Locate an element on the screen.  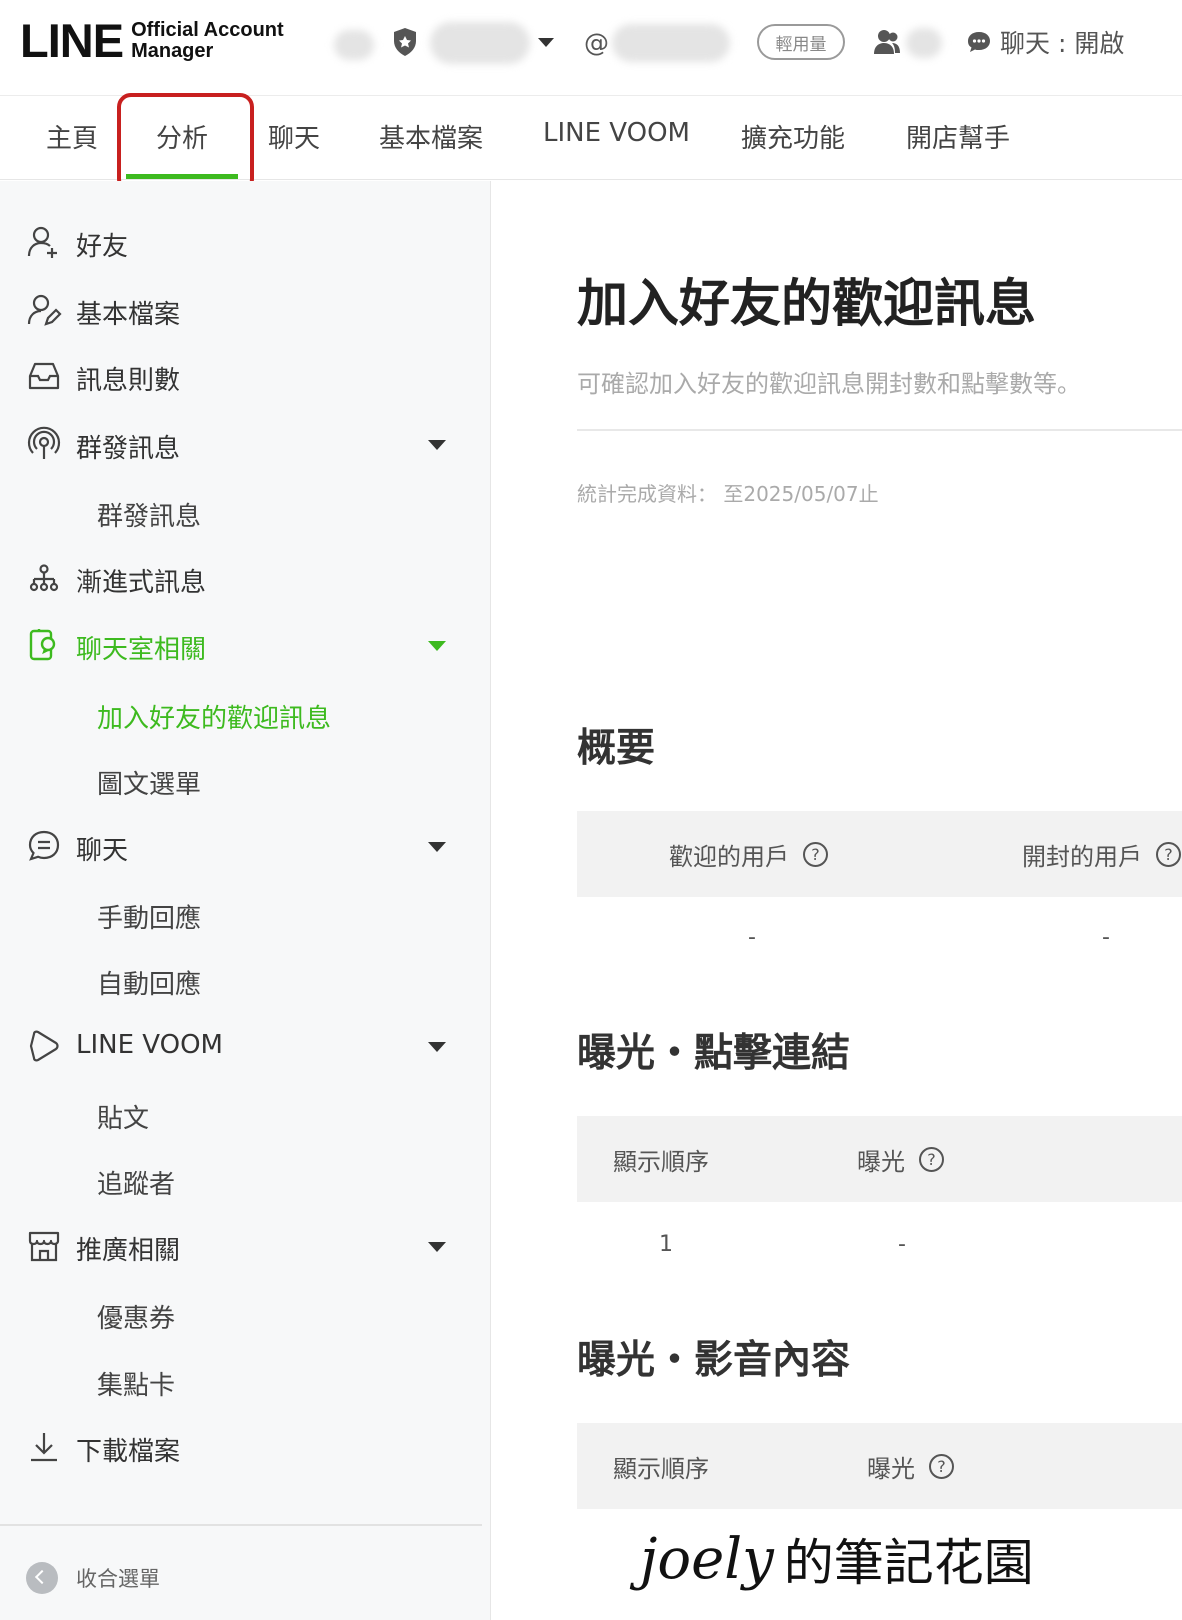
overview-table-header: 歡迎的用戶 ? 開封的用戶 ? is located at coordinates (879, 854).